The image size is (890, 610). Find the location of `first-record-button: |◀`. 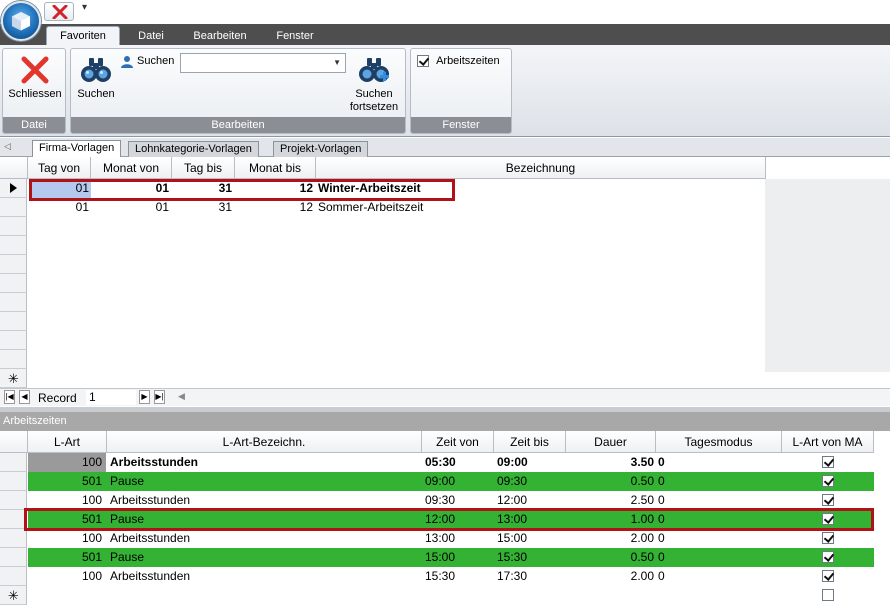

first-record-button: |◀ is located at coordinates (9, 397).